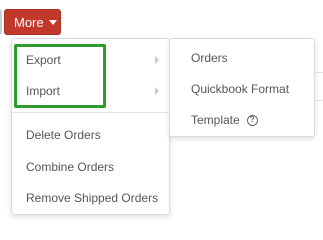 This screenshot has height=240, width=323. I want to click on more-button-label: More, so click(29, 22).